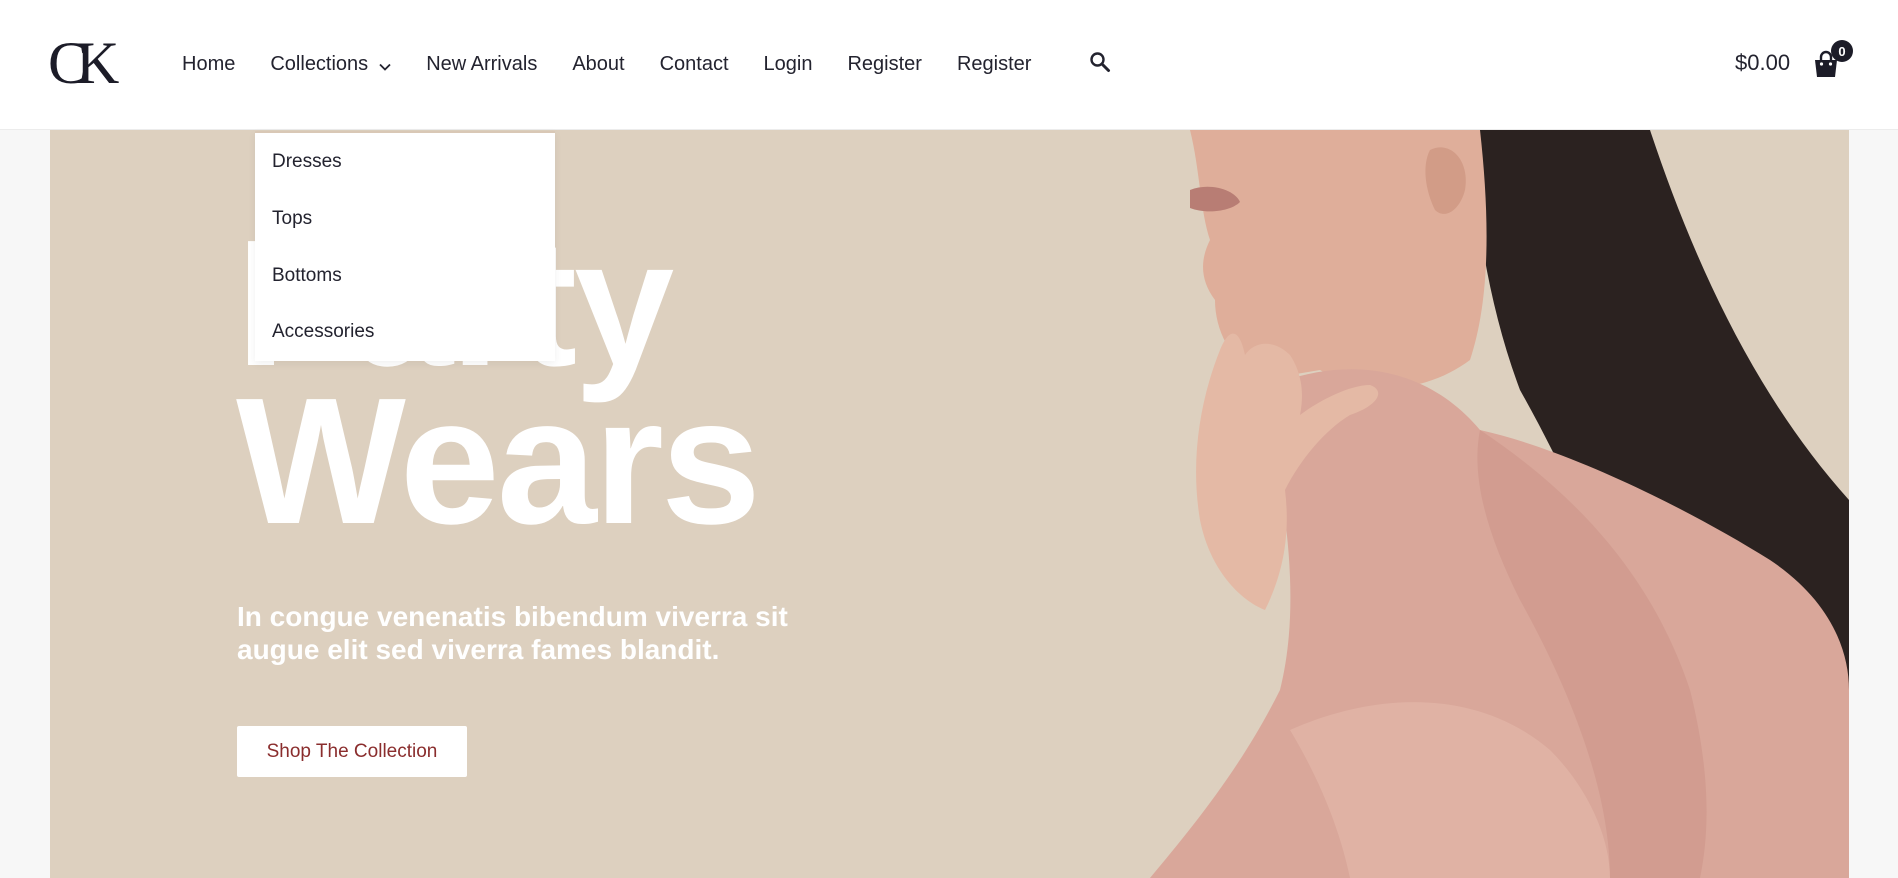 The image size is (1898, 878). I want to click on chevron-down-icon, so click(385, 65).